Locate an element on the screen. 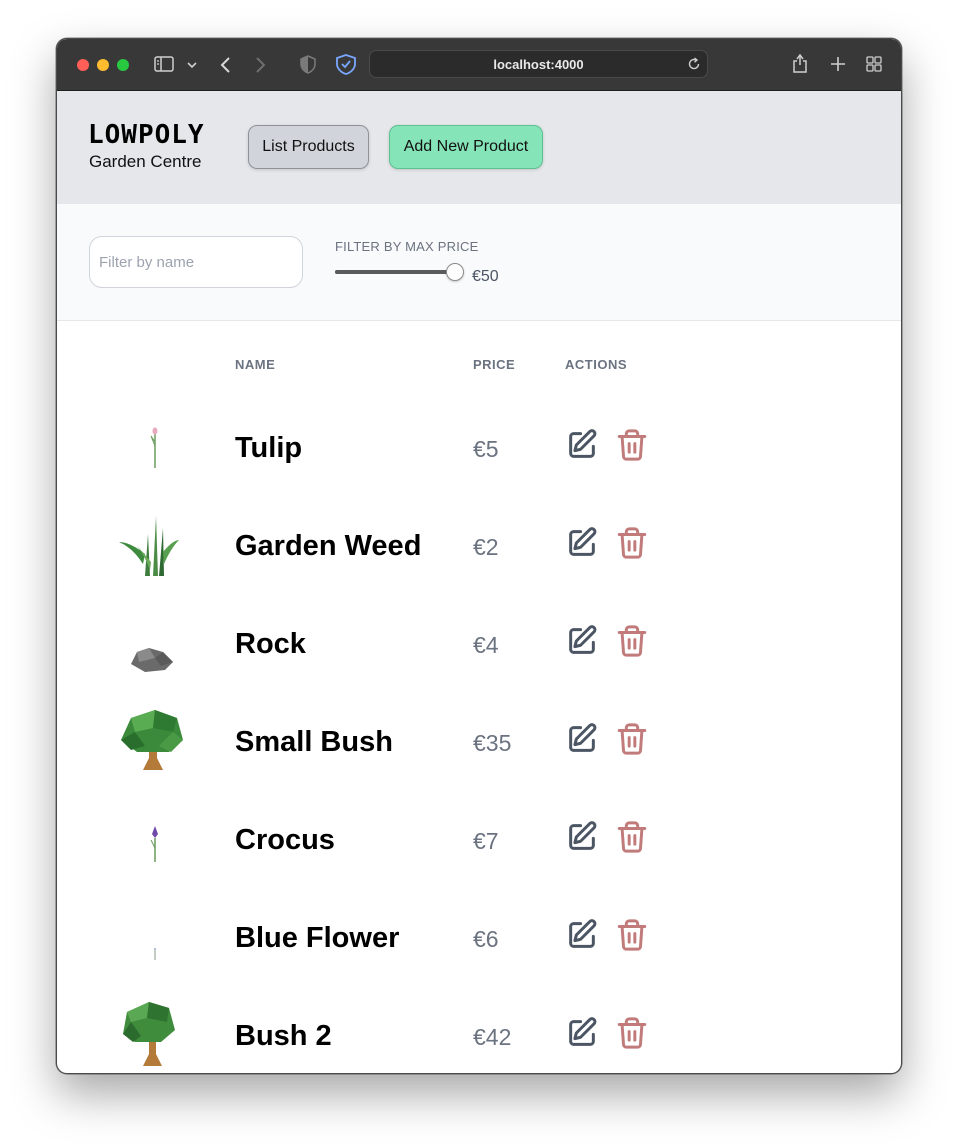  table-row: Bush 2 €42 is located at coordinates (479, 1028).